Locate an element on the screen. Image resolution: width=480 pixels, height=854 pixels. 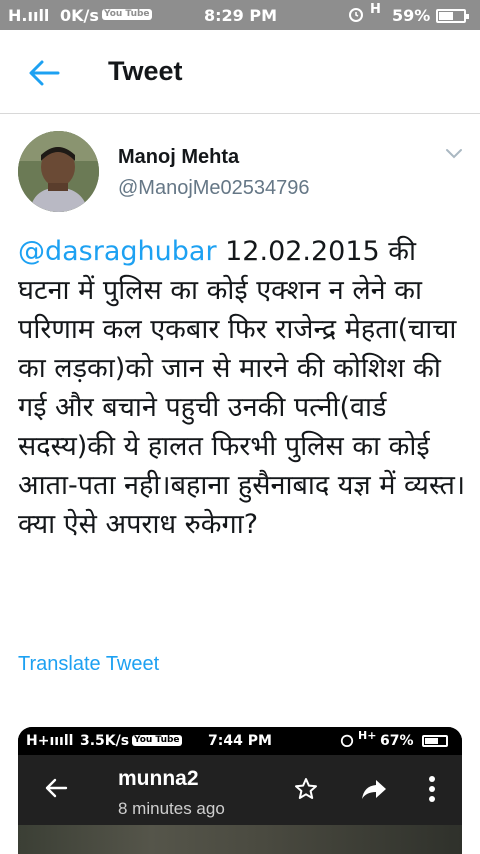
media-status-bar: H+ıııll 3.5K/s You Tube 7:44 PM H+ 67% is located at coordinates (240, 741).